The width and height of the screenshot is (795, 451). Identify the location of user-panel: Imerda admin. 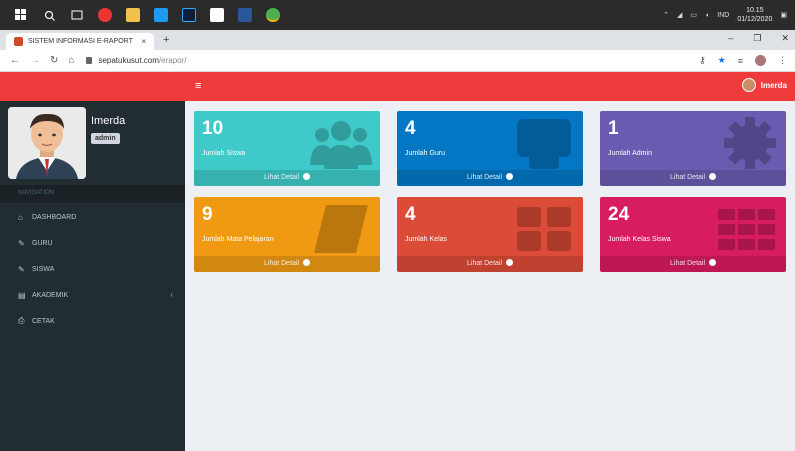
(93, 144).